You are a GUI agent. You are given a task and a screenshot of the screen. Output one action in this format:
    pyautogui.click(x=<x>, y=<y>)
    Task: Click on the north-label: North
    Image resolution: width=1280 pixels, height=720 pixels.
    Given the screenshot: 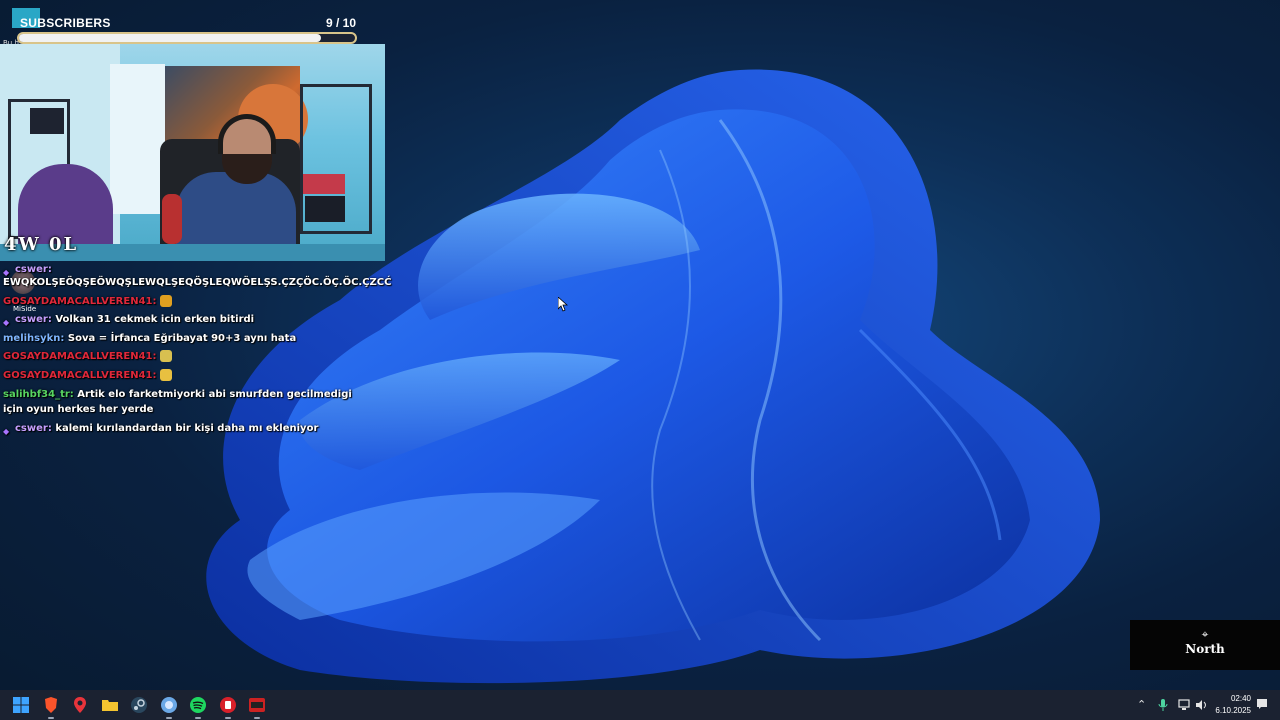 What is the action you would take?
    pyautogui.click(x=1205, y=649)
    